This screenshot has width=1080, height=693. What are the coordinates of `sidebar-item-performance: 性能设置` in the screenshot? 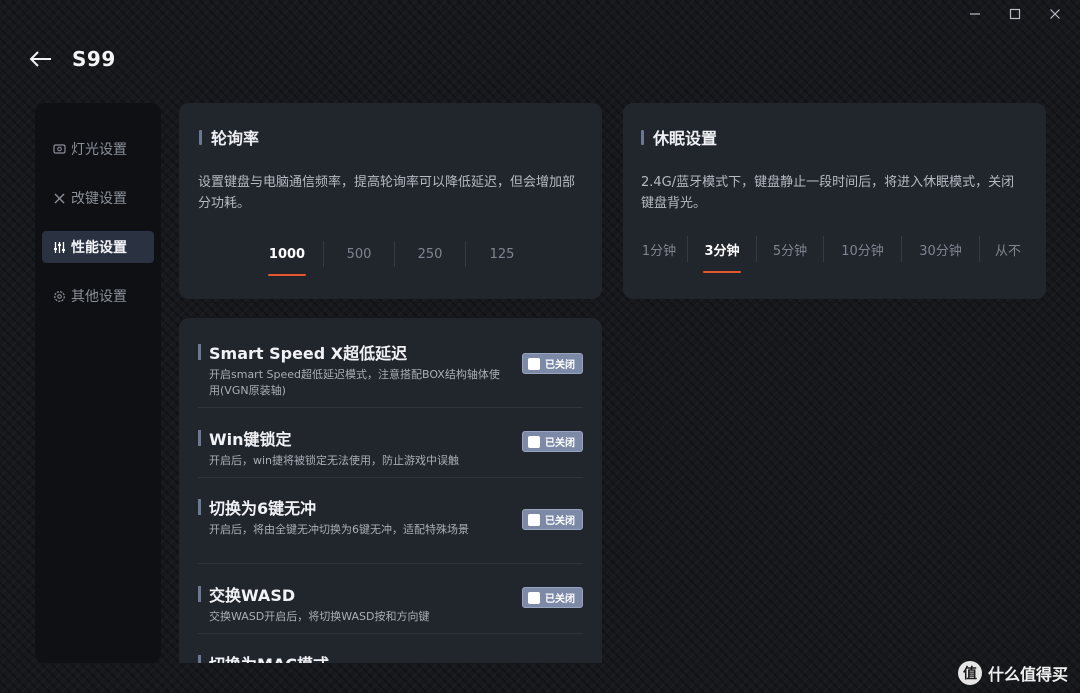 It's located at (98, 247).